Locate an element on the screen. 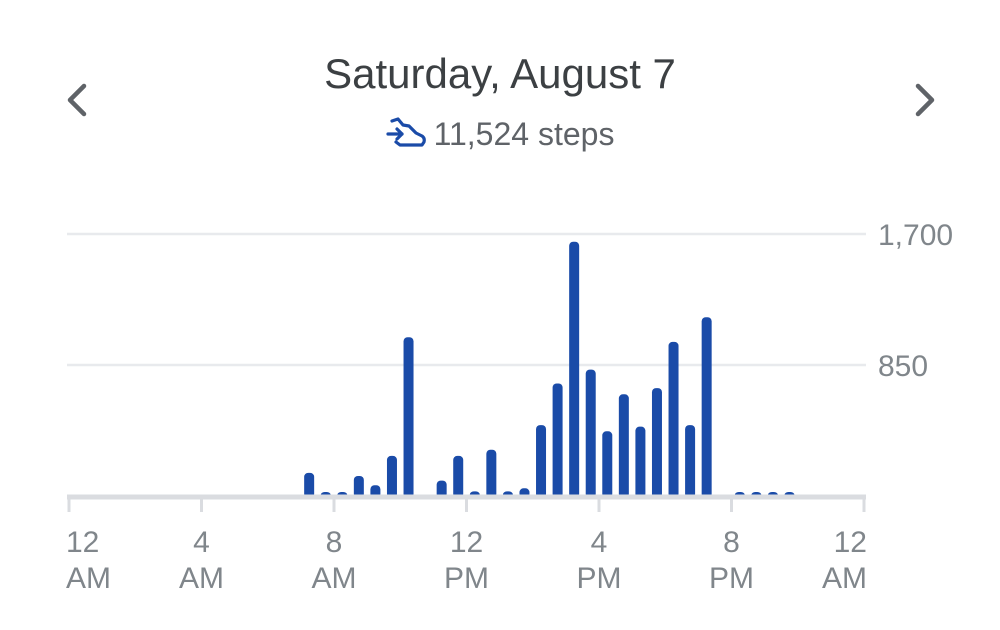 The height and width of the screenshot is (630, 1000). steps-icon is located at coordinates (405, 132).